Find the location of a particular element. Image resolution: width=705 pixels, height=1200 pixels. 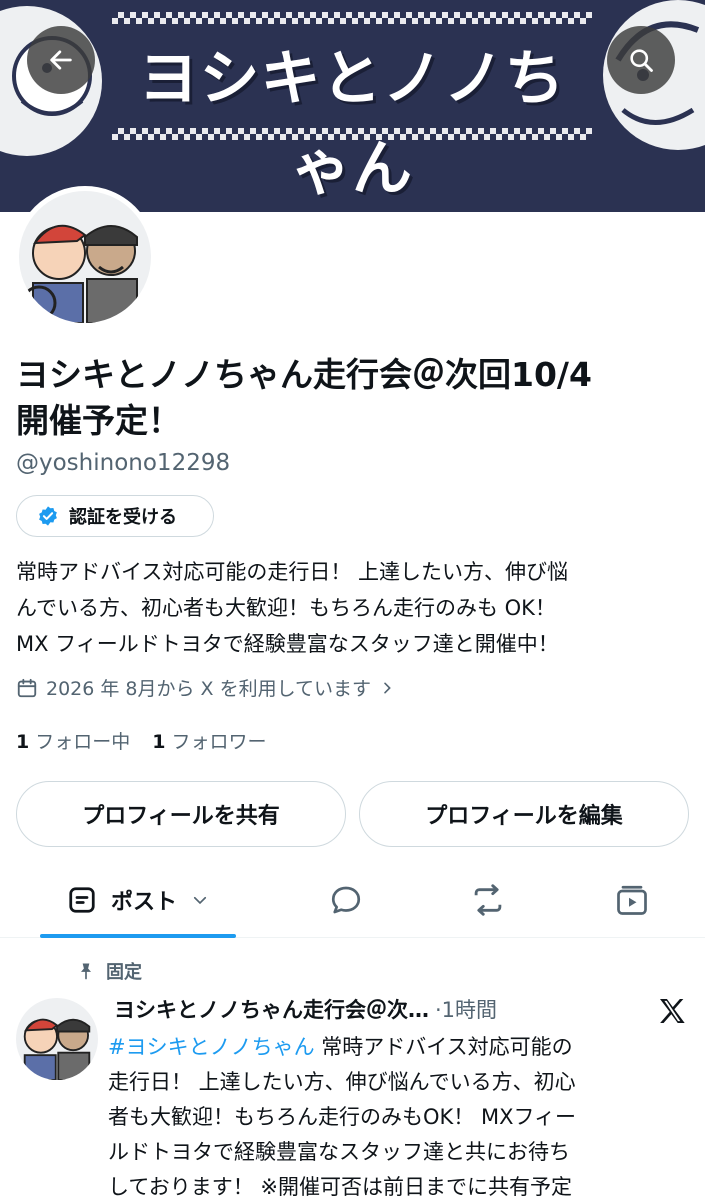

followers-label: フォロワー is located at coordinates (219, 742).